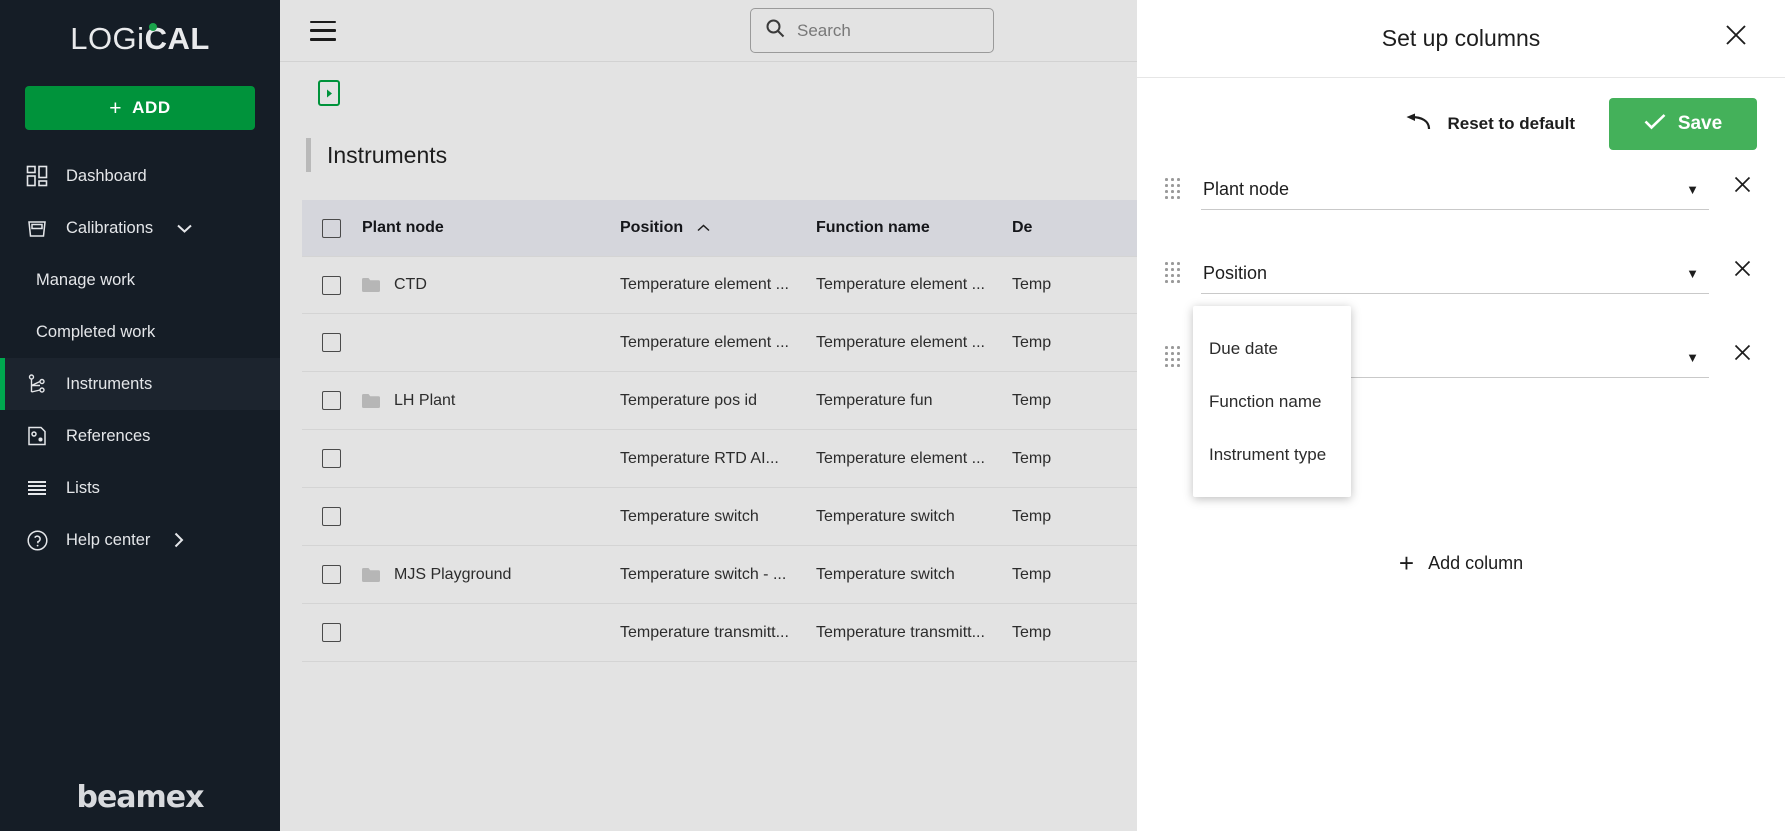 Image resolution: width=1785 pixels, height=831 pixels. I want to click on add-column-button: + Add column, so click(1461, 563).